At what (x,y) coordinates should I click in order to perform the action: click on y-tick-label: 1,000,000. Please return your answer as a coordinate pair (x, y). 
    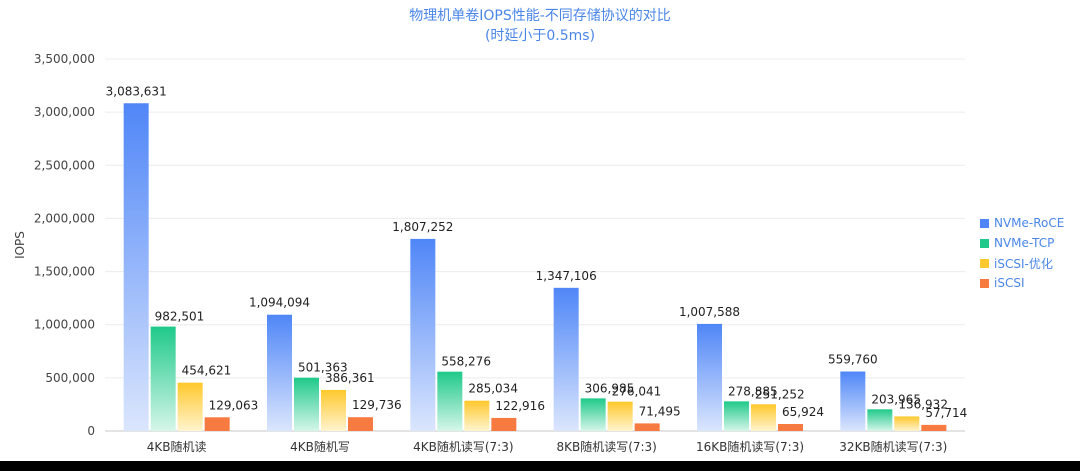
    Looking at the image, I should click on (64, 325).